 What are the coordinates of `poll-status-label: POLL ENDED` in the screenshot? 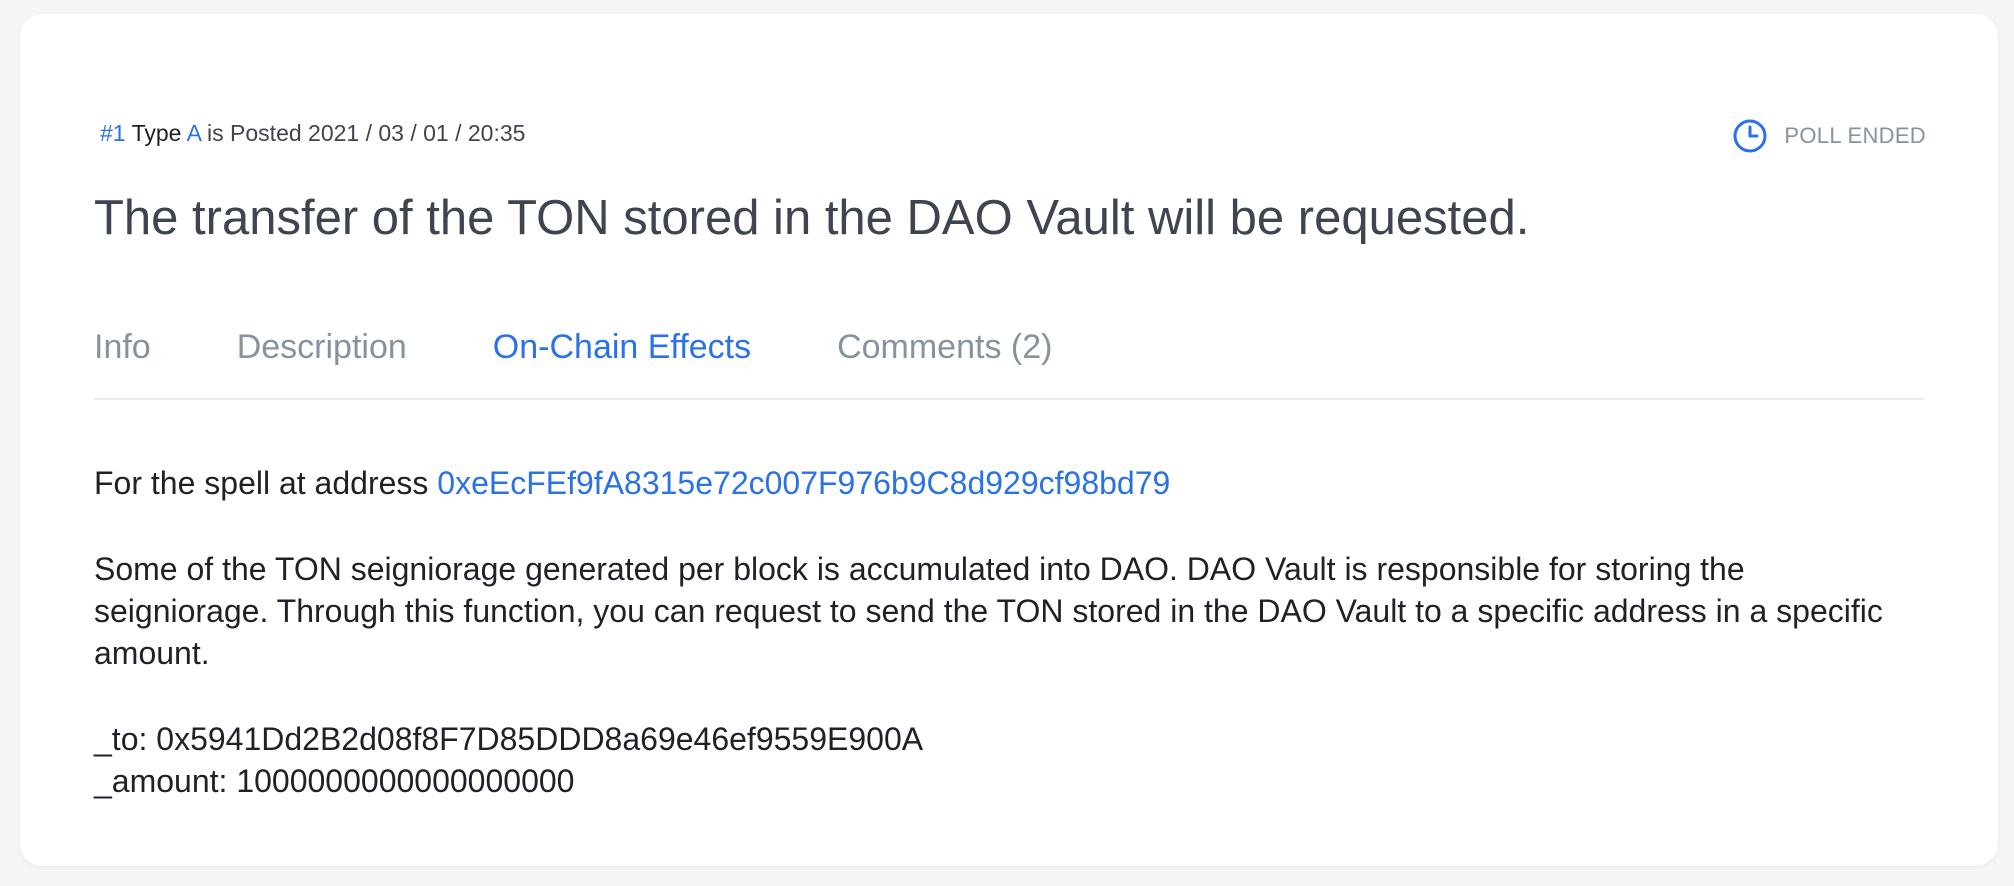 It's located at (1855, 135).